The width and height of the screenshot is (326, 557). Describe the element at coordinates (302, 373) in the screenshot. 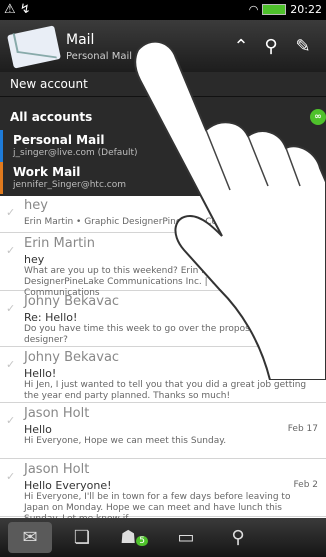

I see `date: Feb 21` at that location.